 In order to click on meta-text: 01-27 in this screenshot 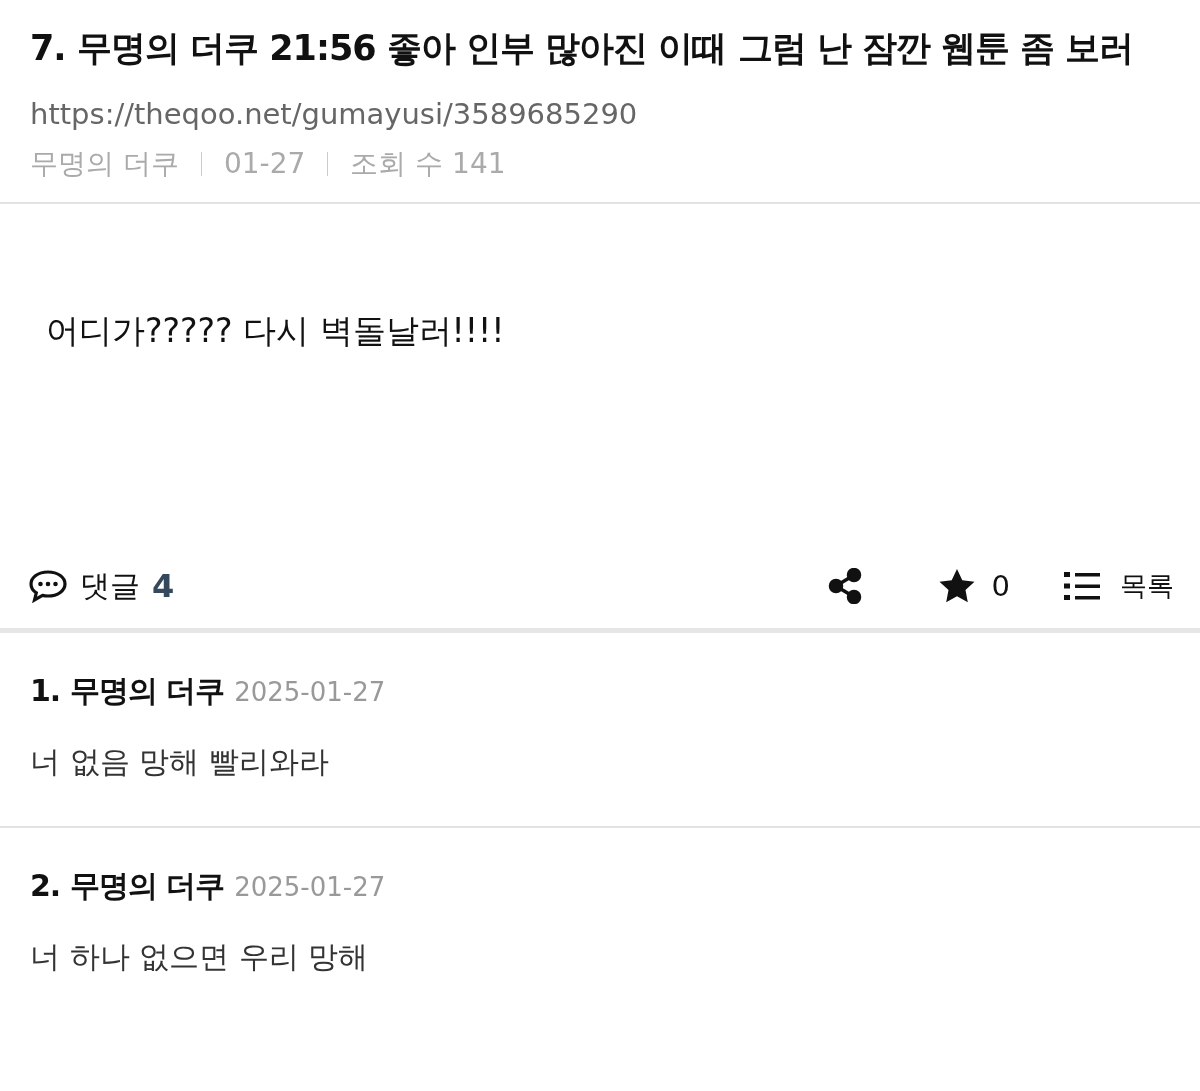, I will do `click(264, 164)`.